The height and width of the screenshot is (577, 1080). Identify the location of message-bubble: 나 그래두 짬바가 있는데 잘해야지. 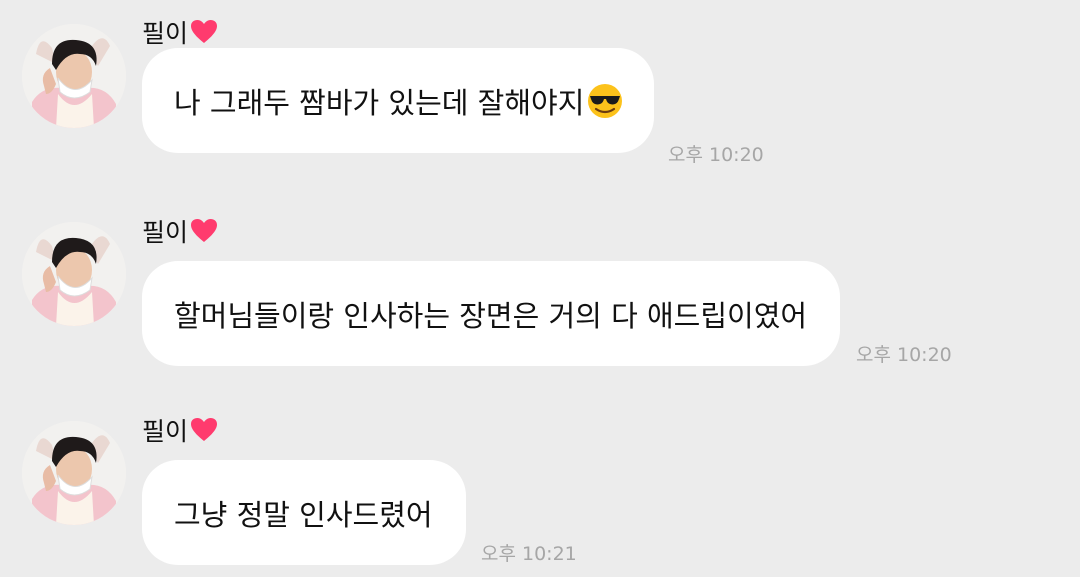
(398, 100).